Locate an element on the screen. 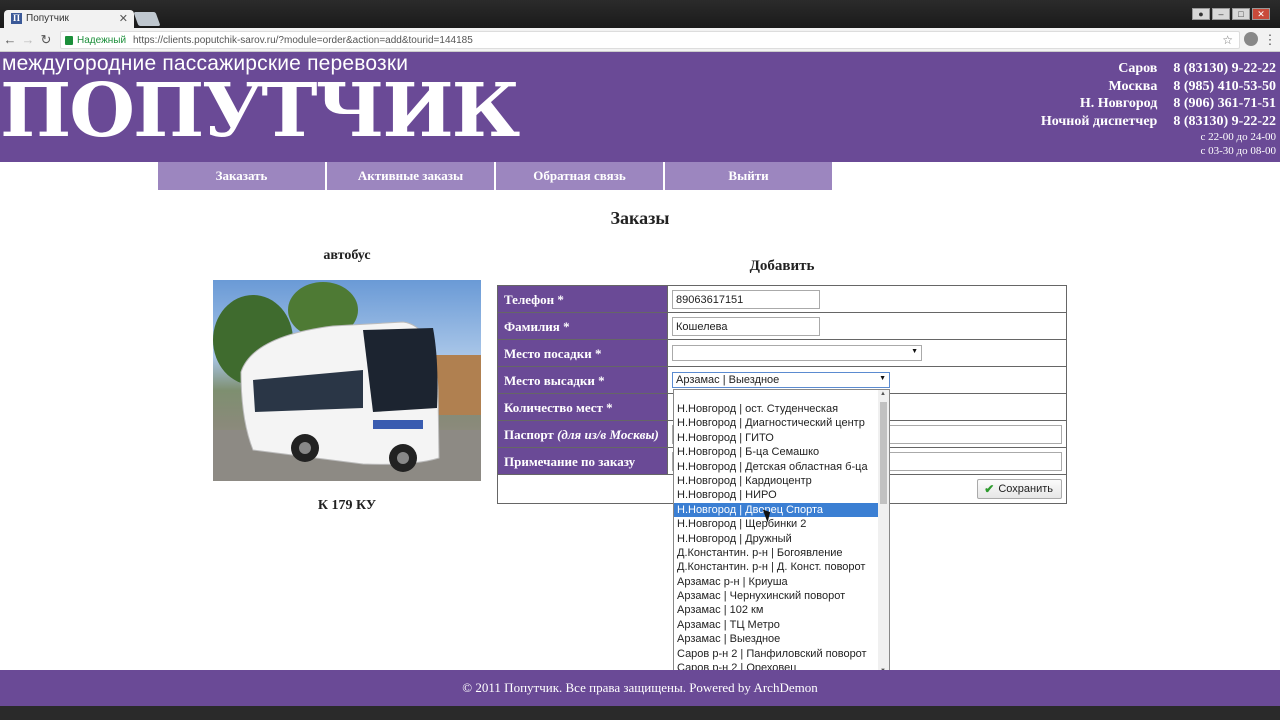  night-hours: с 03-30 до 08-00 is located at coordinates (1238, 151).